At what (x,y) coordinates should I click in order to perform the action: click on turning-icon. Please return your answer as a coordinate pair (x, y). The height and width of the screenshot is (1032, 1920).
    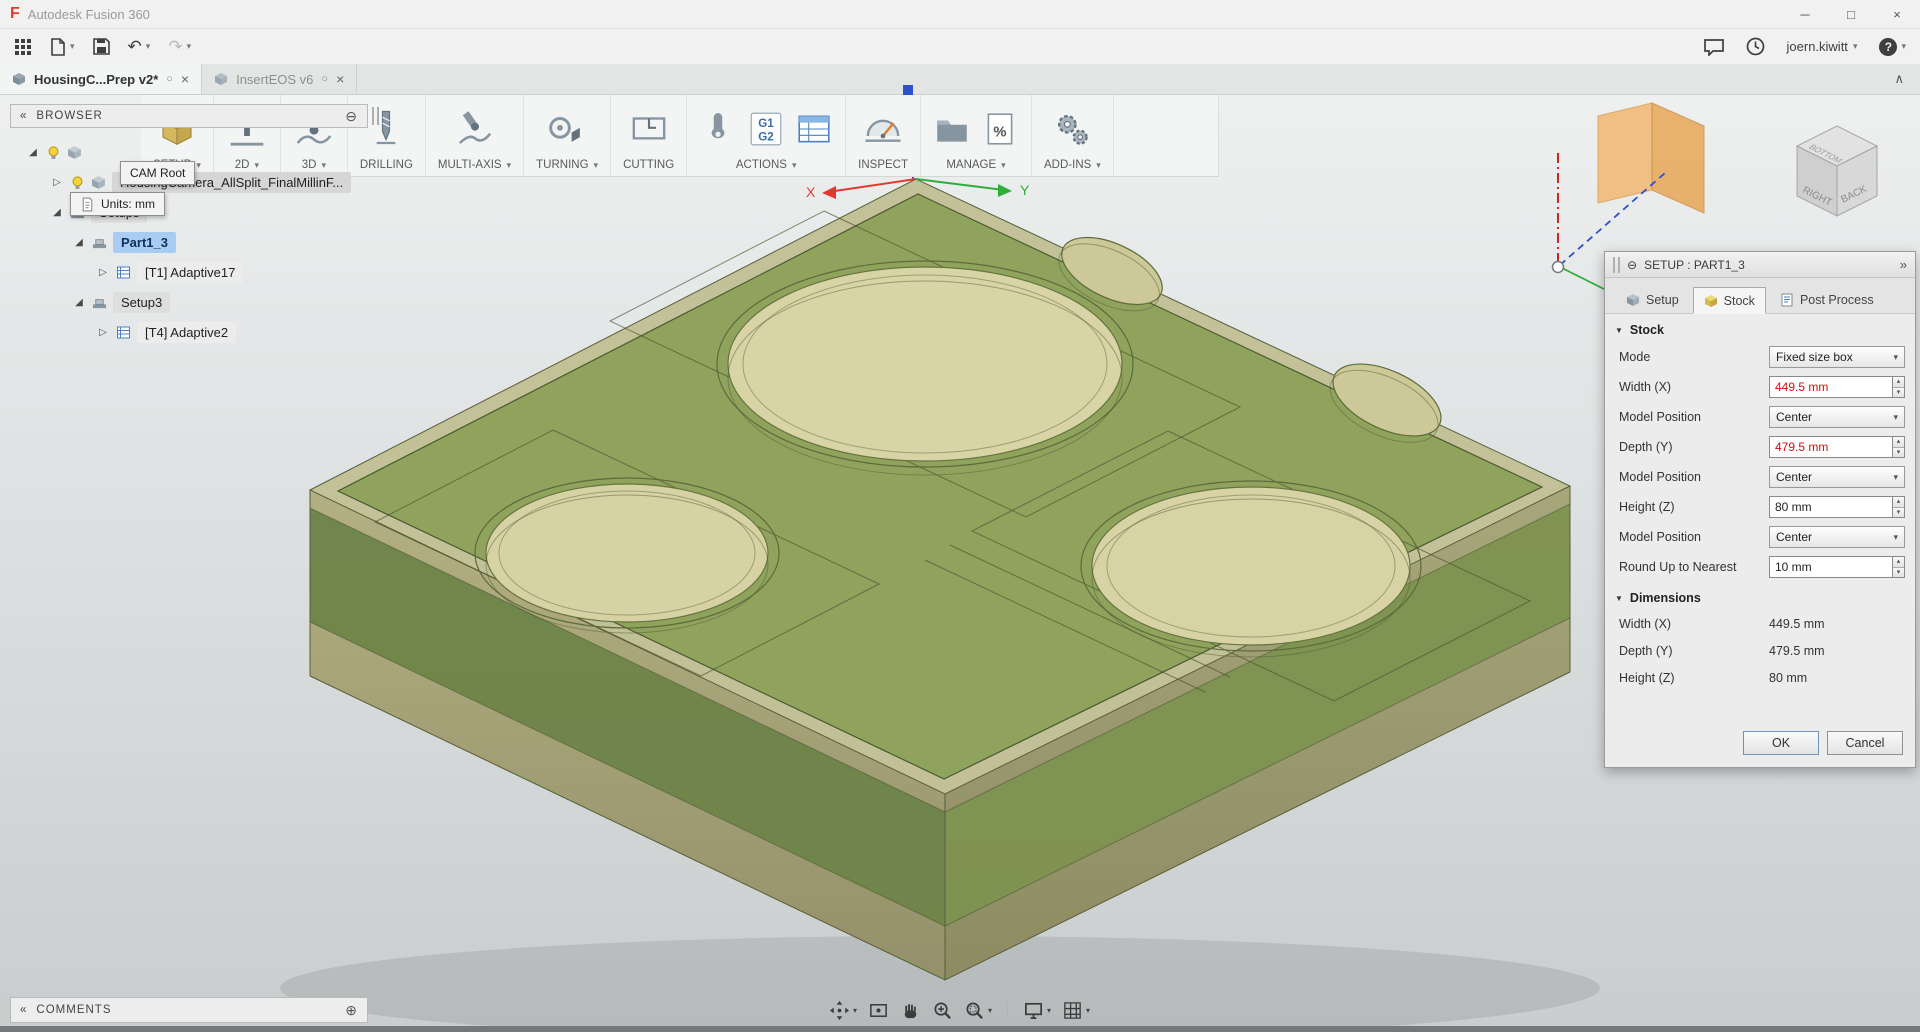
    Looking at the image, I should click on (567, 129).